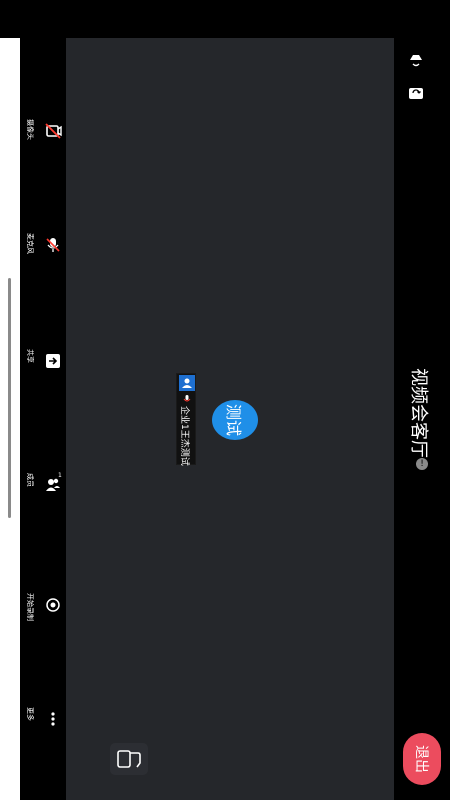 This screenshot has height=800, width=450. I want to click on user-badge-icon, so click(187, 383).